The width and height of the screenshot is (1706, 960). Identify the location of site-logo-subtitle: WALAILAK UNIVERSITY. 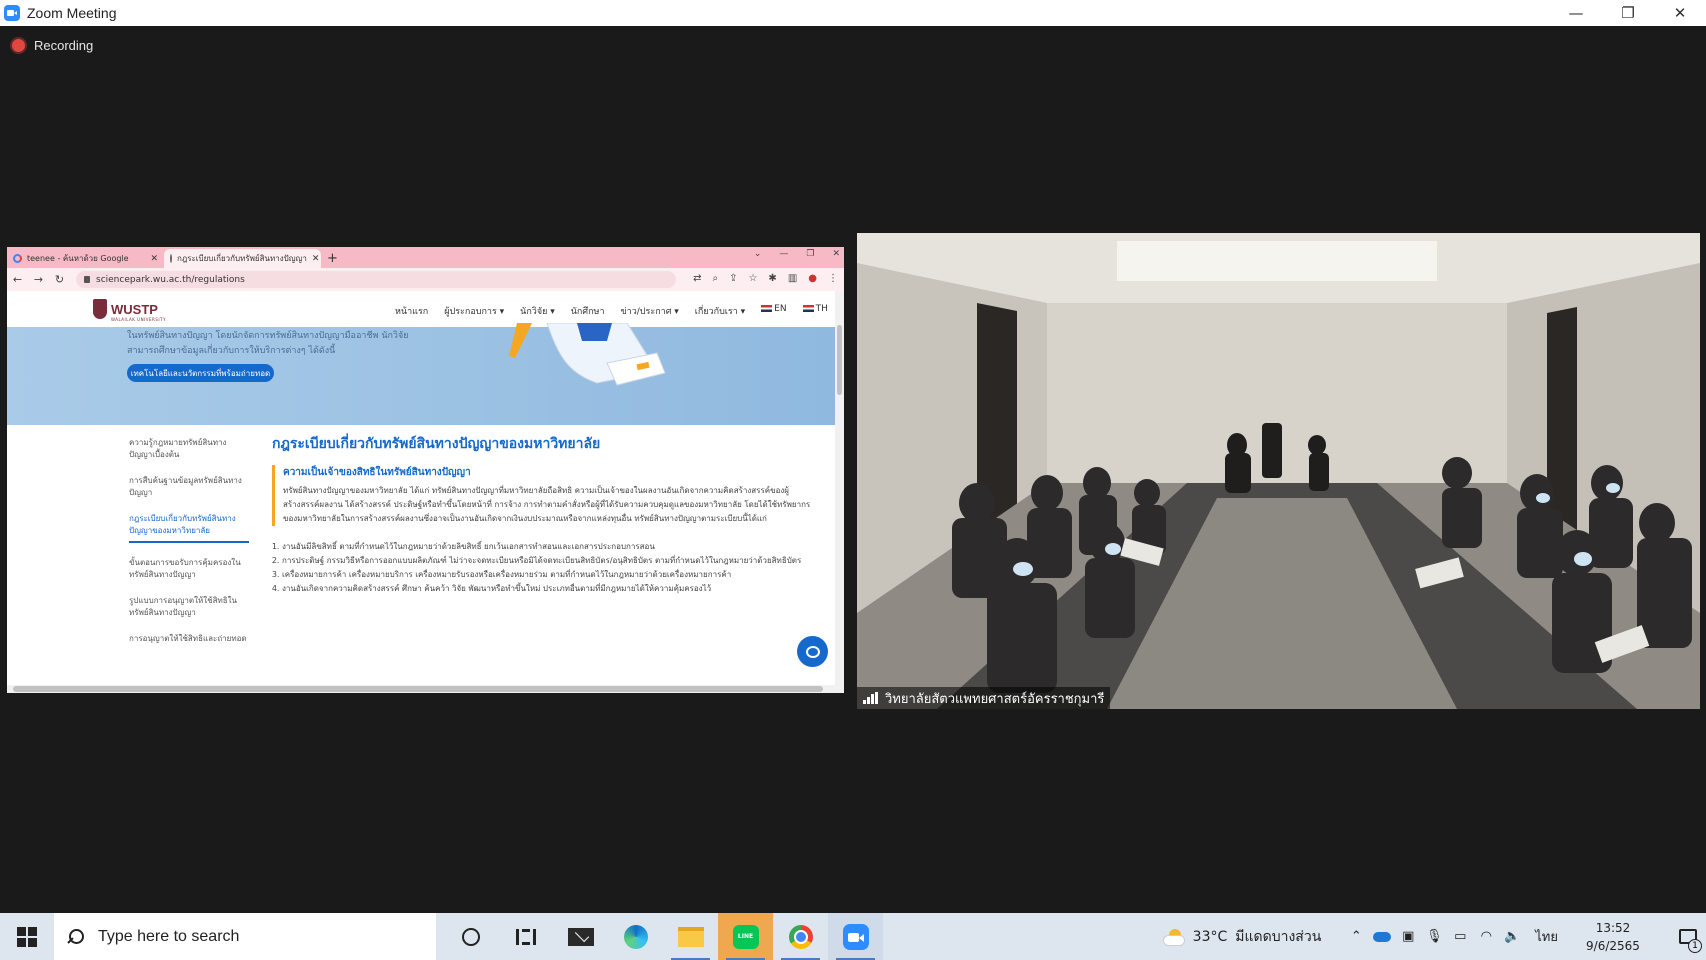
(138, 319).